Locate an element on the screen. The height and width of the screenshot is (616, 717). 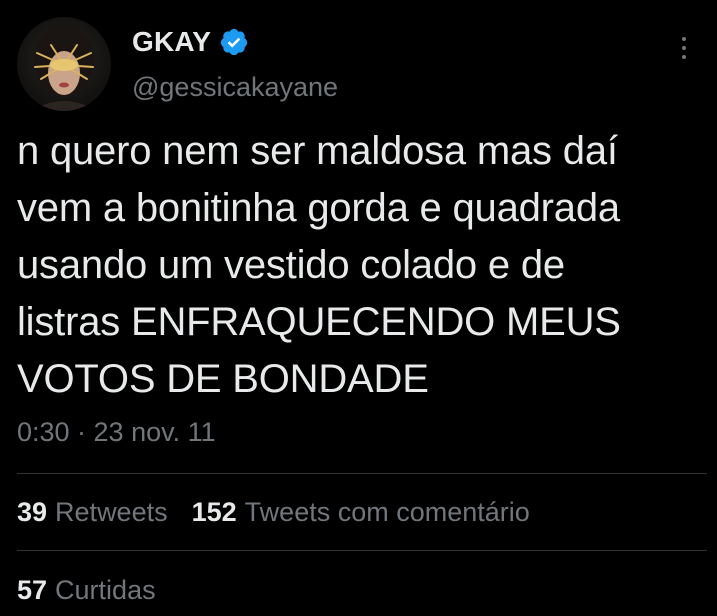
avatar-image is located at coordinates (64, 68).